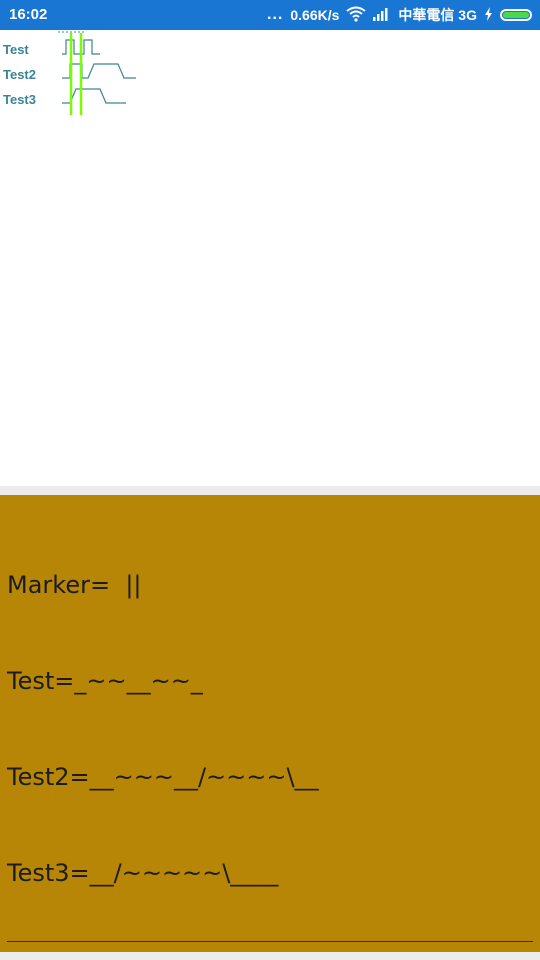 This screenshot has width=540, height=960. I want to click on status-time: 16:02, so click(28, 14).